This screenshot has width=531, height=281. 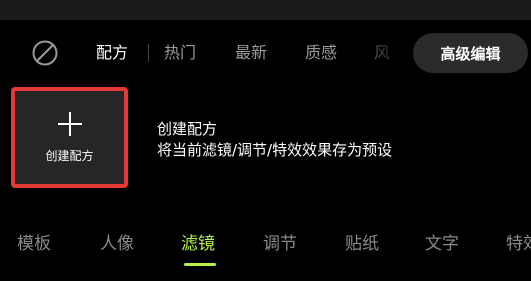 What do you see at coordinates (200, 264) in the screenshot?
I see `active-tab-indicator` at bounding box center [200, 264].